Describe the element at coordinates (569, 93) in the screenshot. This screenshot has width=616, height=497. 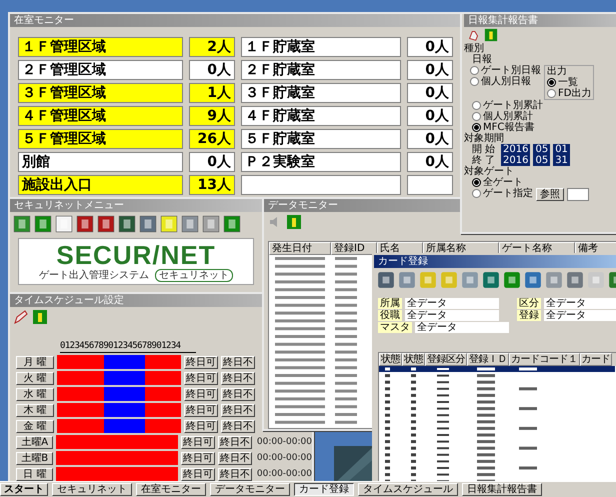
I see `output-radio: FD出力` at that location.